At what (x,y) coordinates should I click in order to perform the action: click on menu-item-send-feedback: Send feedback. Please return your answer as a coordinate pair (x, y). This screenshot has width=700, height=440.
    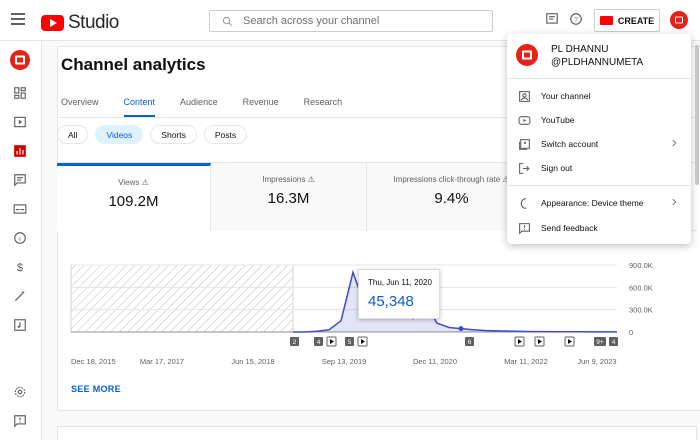
    Looking at the image, I should click on (599, 228).